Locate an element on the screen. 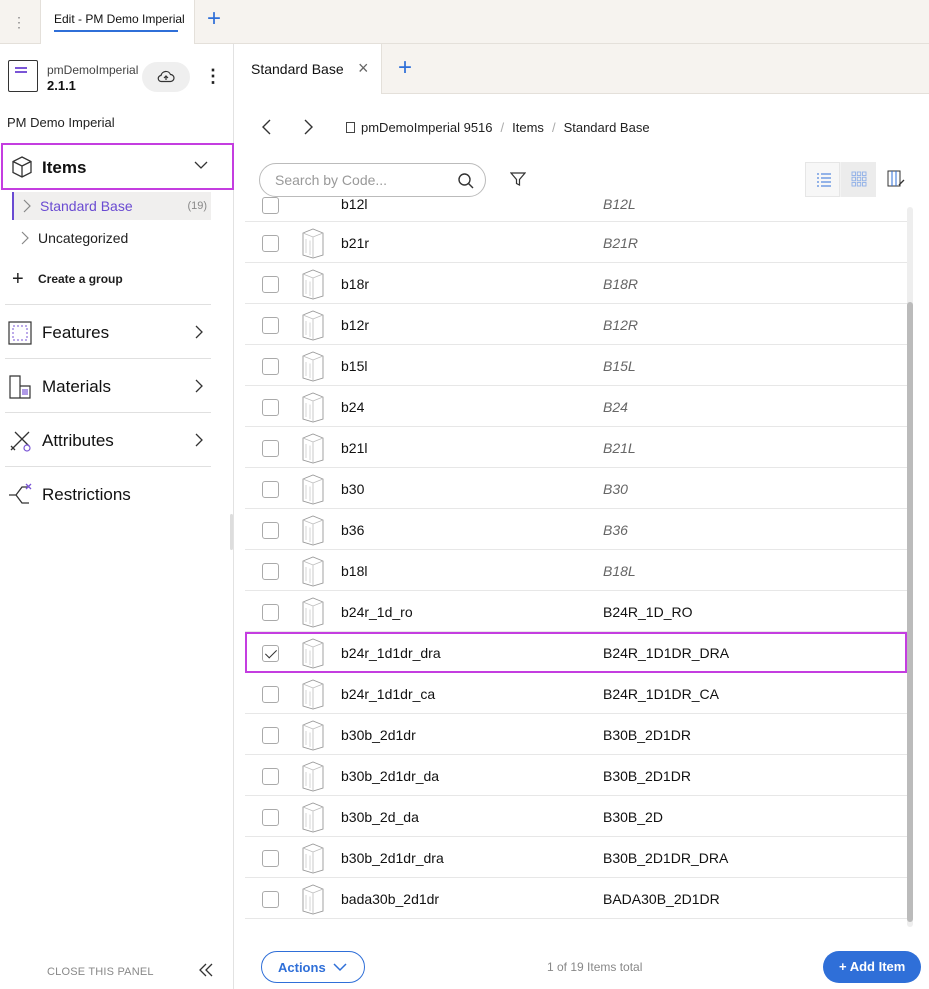 The width and height of the screenshot is (929, 989). table-row: b30b_2d_da B30B_2D is located at coordinates (576, 816).